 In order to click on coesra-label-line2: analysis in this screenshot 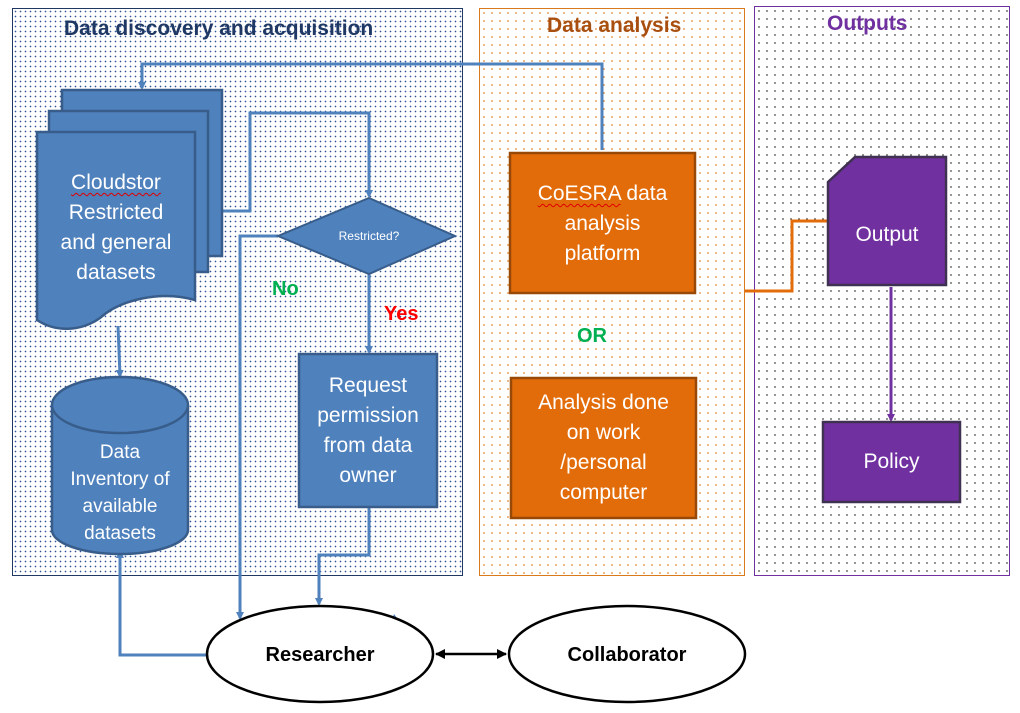, I will do `click(602, 223)`.